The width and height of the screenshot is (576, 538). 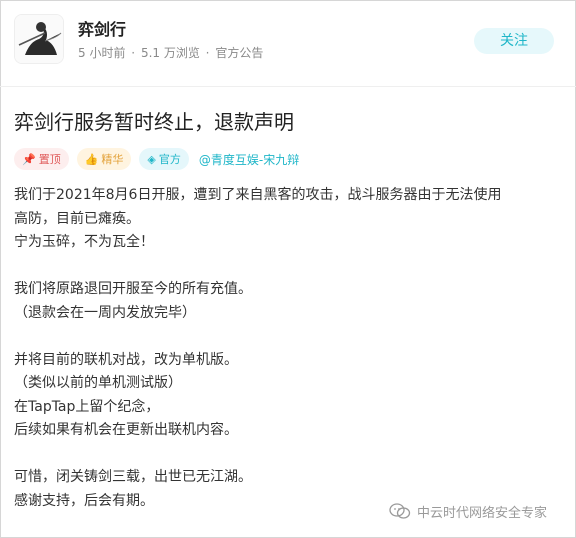 What do you see at coordinates (154, 122) in the screenshot?
I see `post-title: 弈剑行服务暂时终止，退款声明` at bounding box center [154, 122].